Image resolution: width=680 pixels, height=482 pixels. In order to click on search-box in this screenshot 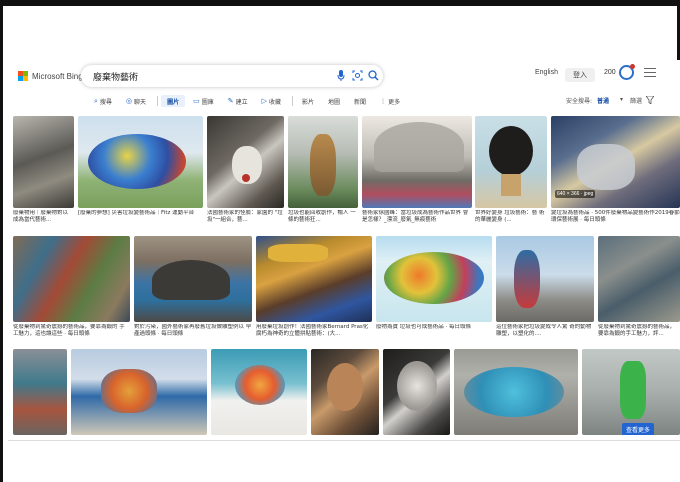, I will do `click(232, 76)`.